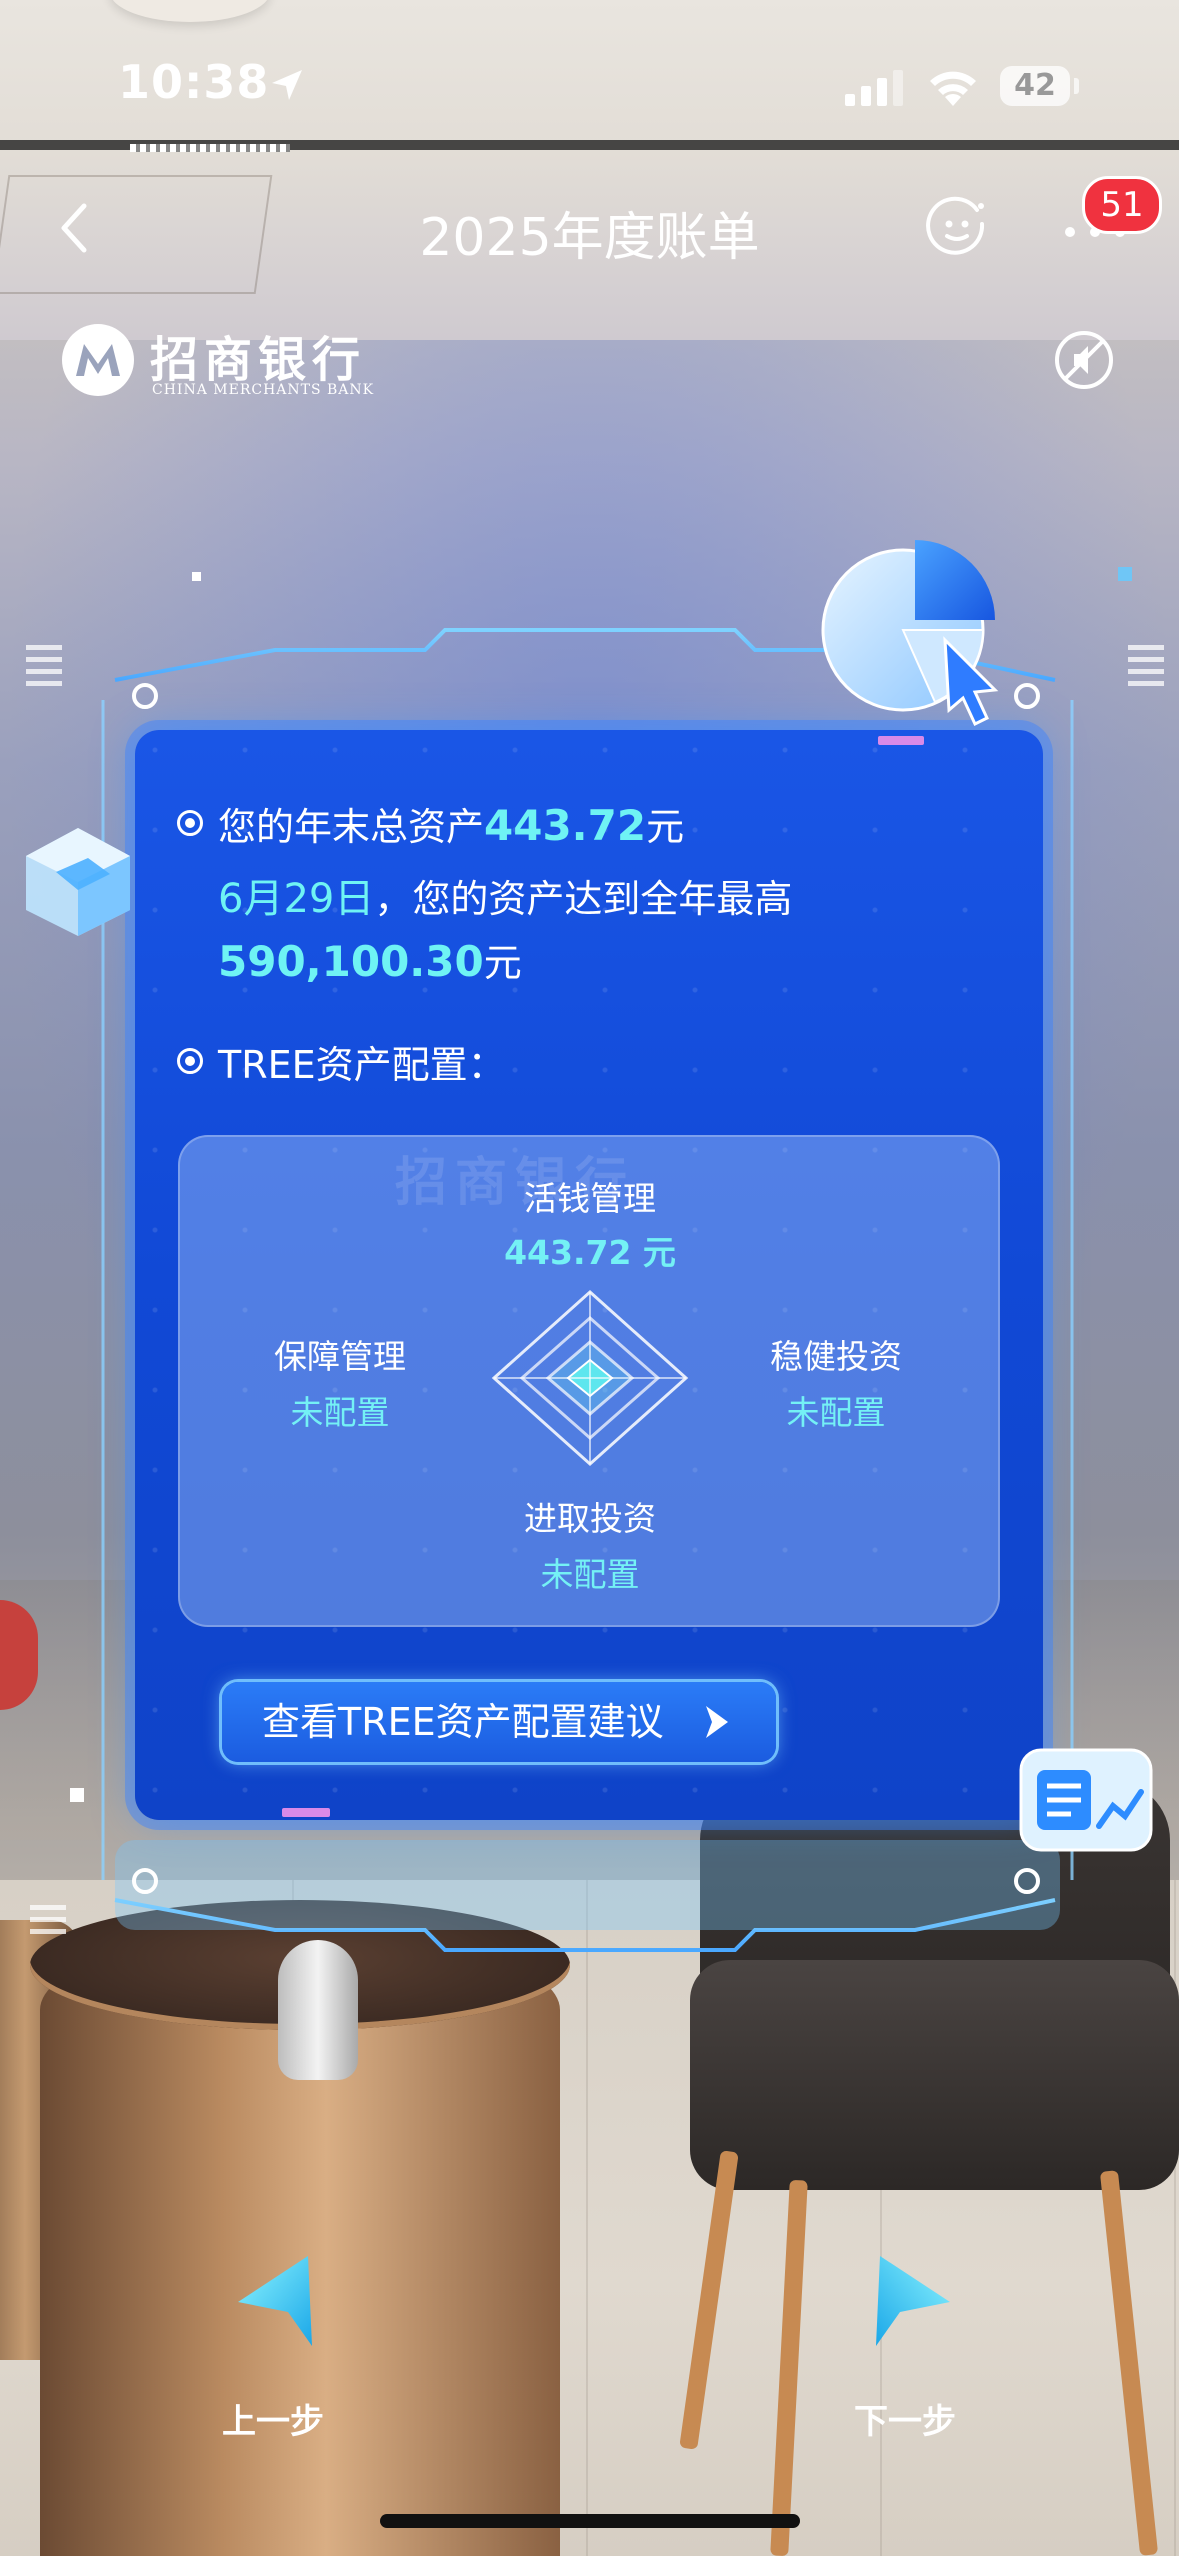  Describe the element at coordinates (590, 1378) in the screenshot. I see `allocation-radar-chart` at that location.